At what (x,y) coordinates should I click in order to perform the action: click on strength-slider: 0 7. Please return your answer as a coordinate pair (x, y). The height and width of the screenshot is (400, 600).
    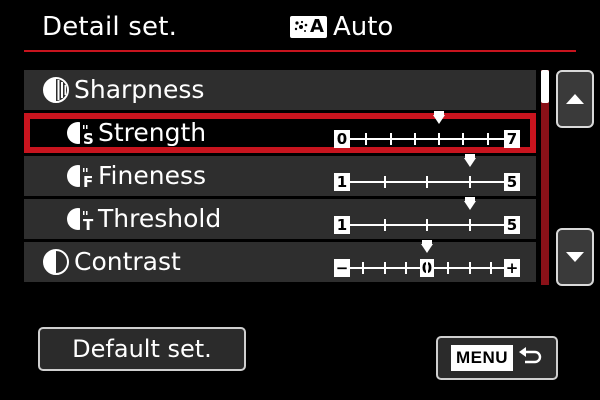
    Looking at the image, I should click on (427, 130).